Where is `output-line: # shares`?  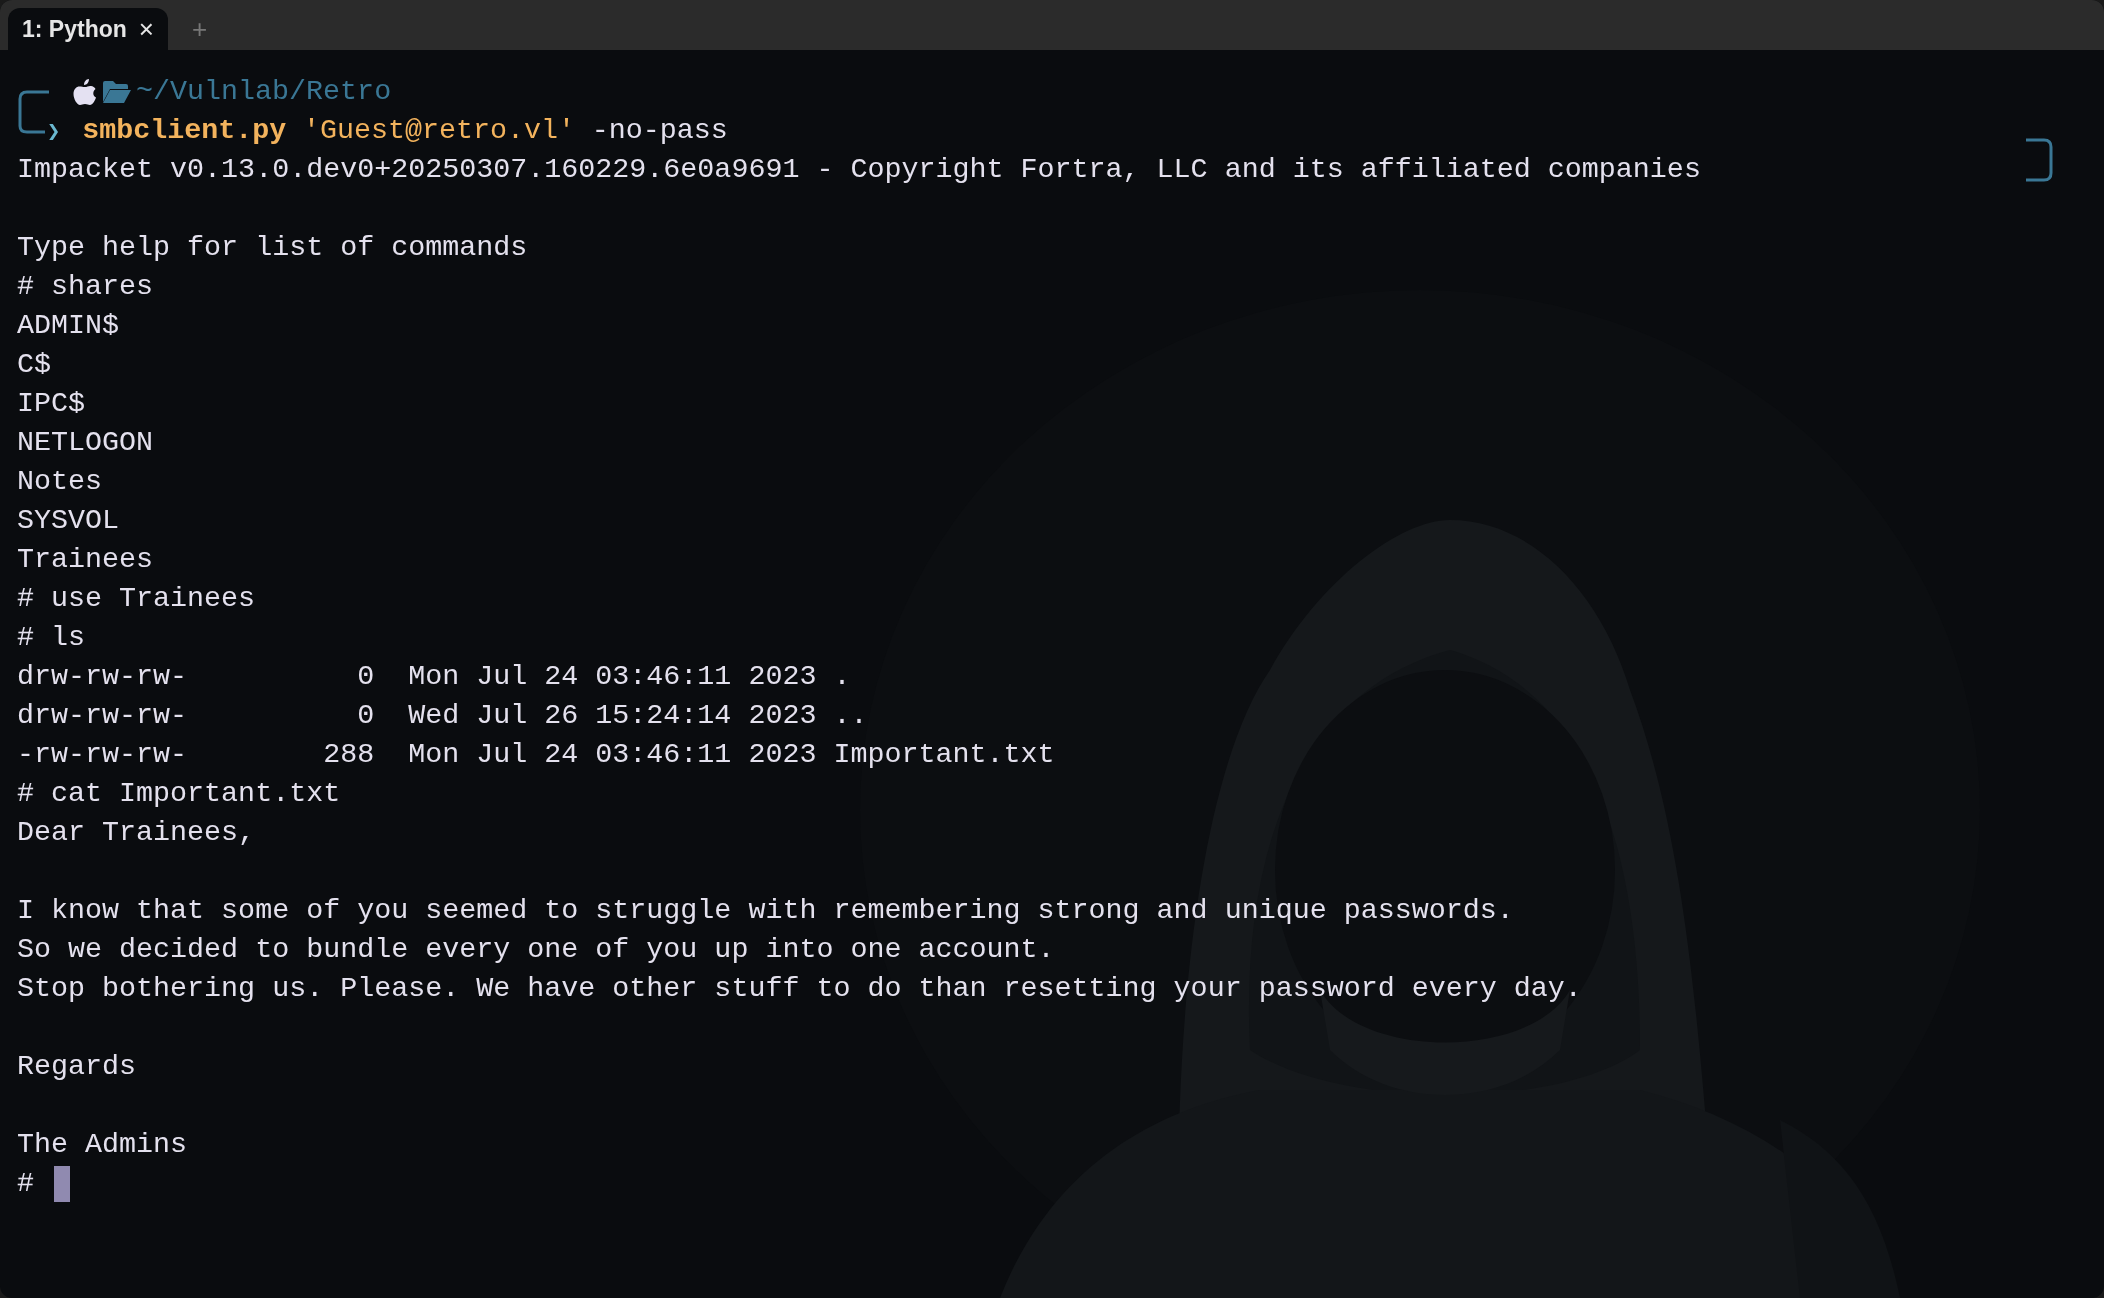 output-line: # shares is located at coordinates (85, 286).